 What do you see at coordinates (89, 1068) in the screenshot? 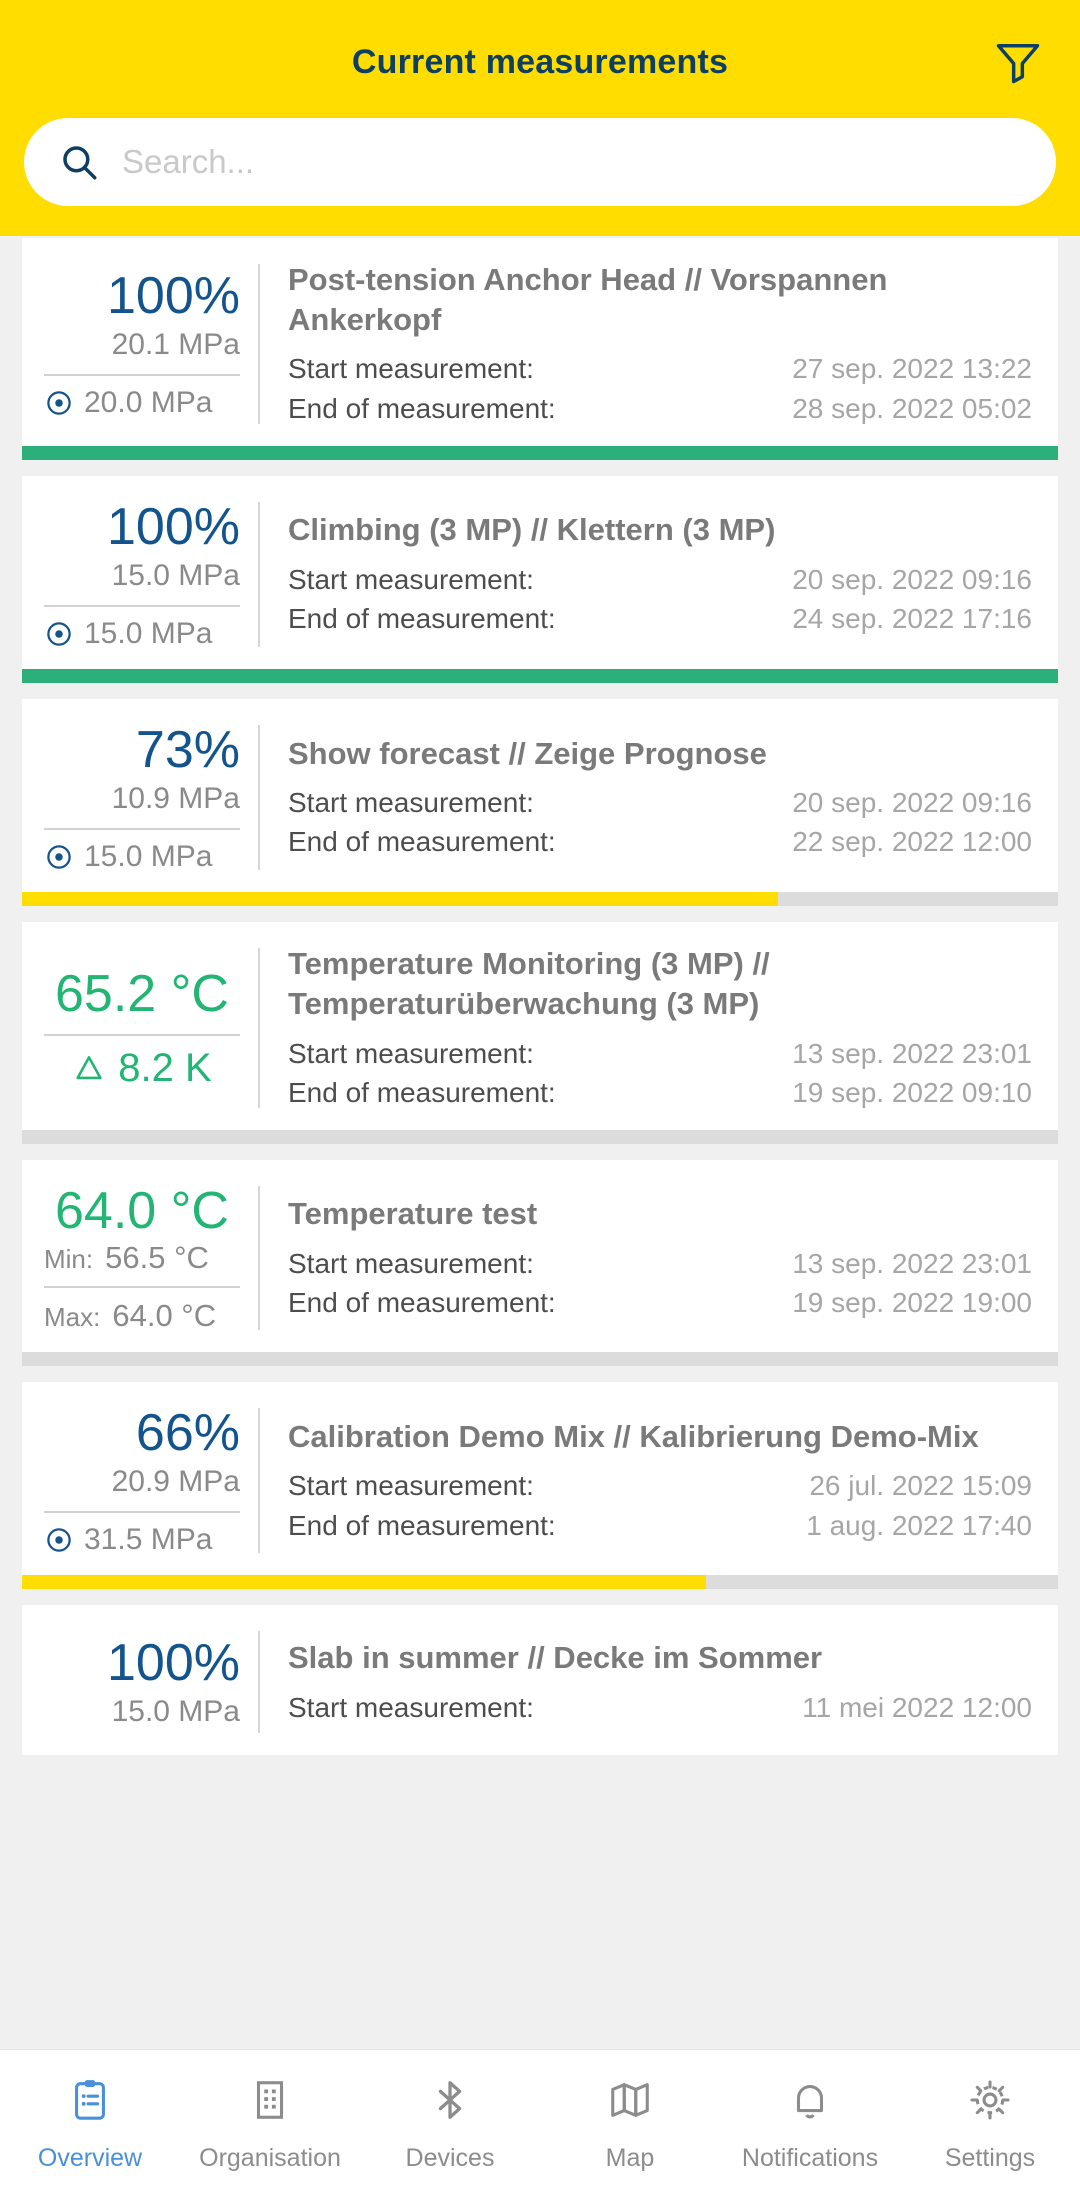
I see `delta-triangle-icon` at bounding box center [89, 1068].